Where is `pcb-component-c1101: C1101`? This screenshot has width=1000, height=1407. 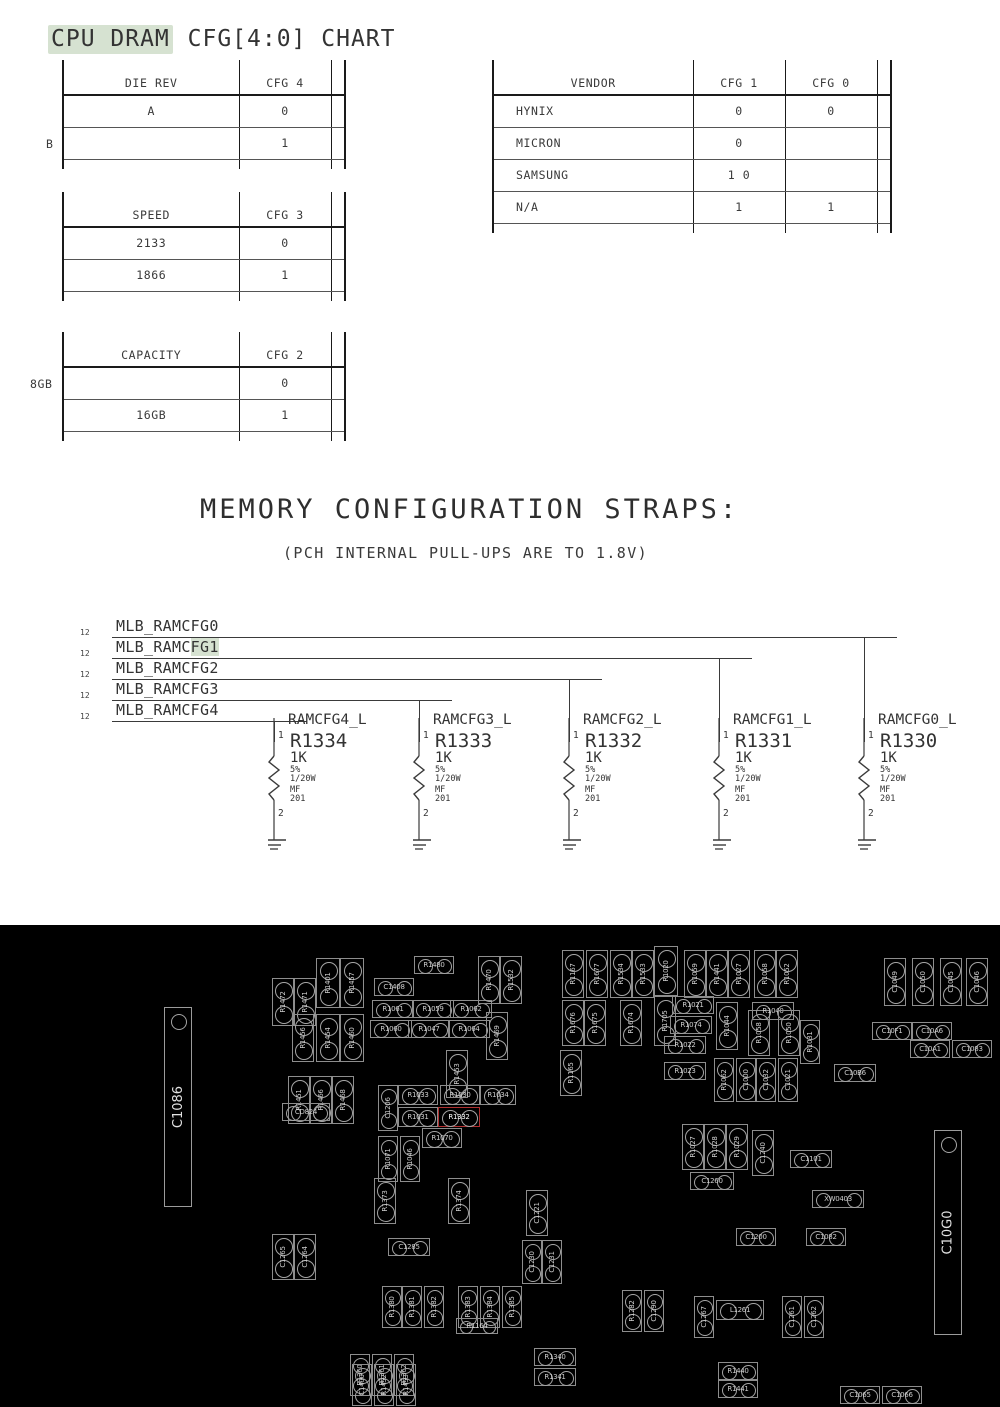 pcb-component-c1101: C1101 is located at coordinates (811, 1159).